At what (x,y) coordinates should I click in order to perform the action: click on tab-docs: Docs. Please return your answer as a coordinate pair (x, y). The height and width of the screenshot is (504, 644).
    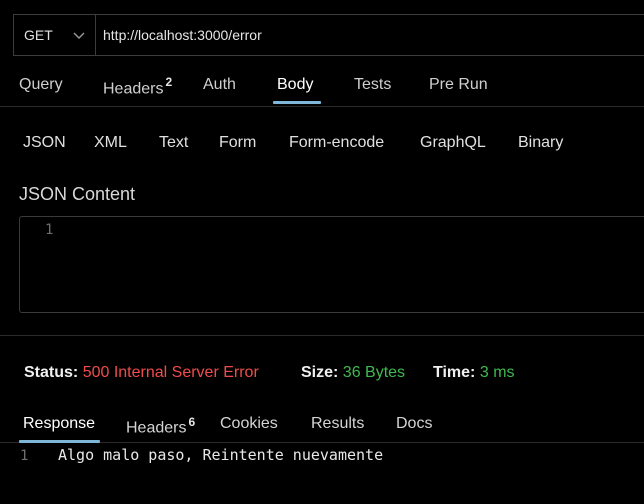
    Looking at the image, I should click on (414, 424).